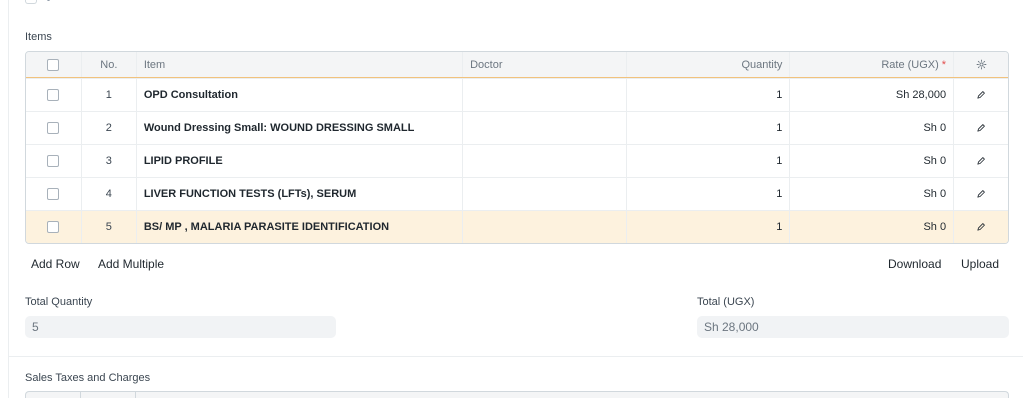  Describe the element at coordinates (180, 327) in the screenshot. I see `total-quantity-field: 5` at that location.